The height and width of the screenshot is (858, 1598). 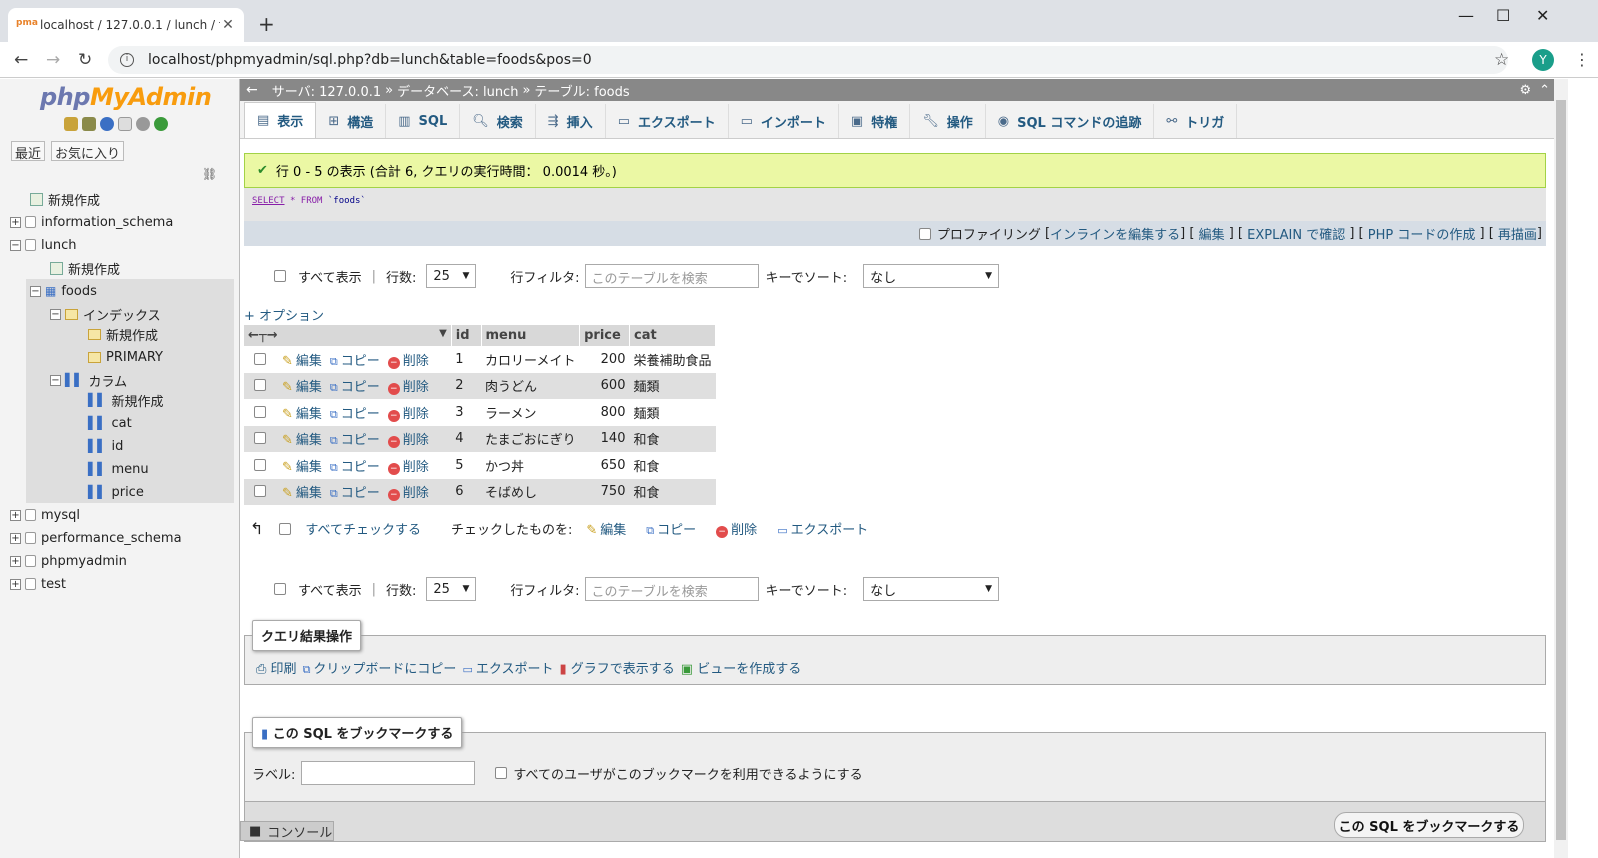 I want to click on tree-new-table: 新規作成, so click(x=85, y=268).